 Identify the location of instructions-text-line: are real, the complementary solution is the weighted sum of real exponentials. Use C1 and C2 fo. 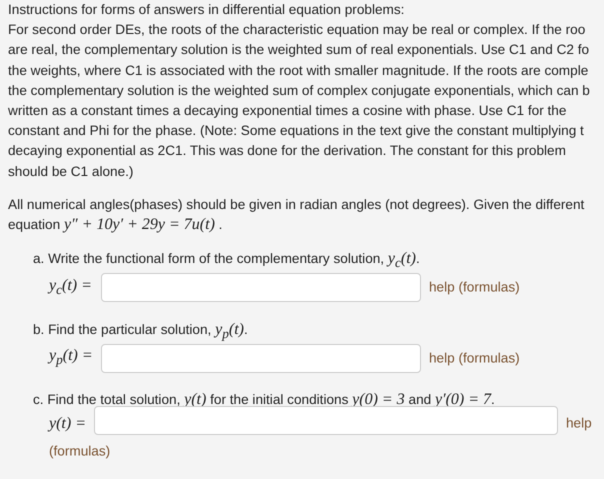
(299, 50).